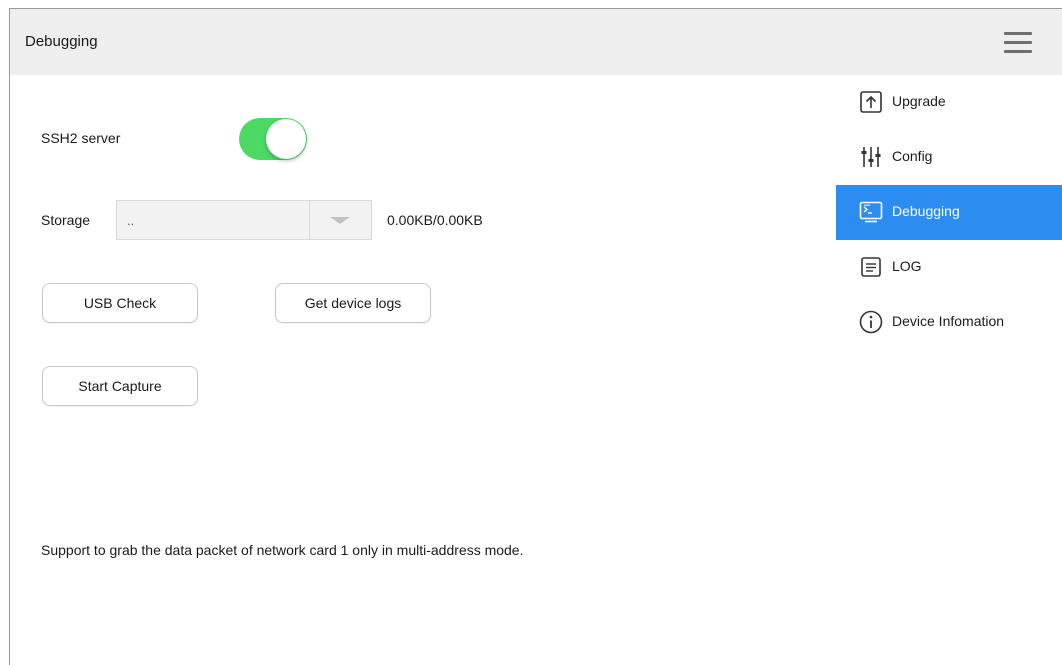  I want to click on config-sliders-icon, so click(871, 157).